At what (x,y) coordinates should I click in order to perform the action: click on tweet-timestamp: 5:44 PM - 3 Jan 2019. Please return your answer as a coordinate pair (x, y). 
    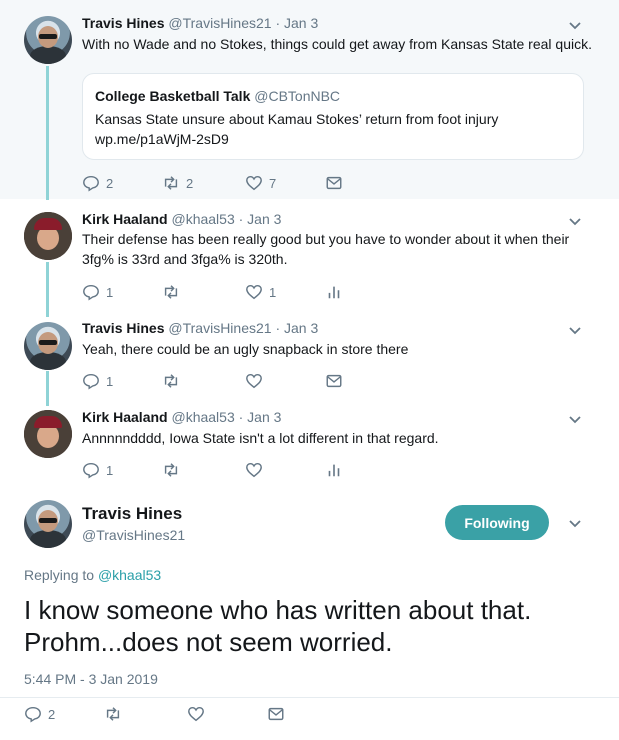
    Looking at the image, I should click on (91, 679).